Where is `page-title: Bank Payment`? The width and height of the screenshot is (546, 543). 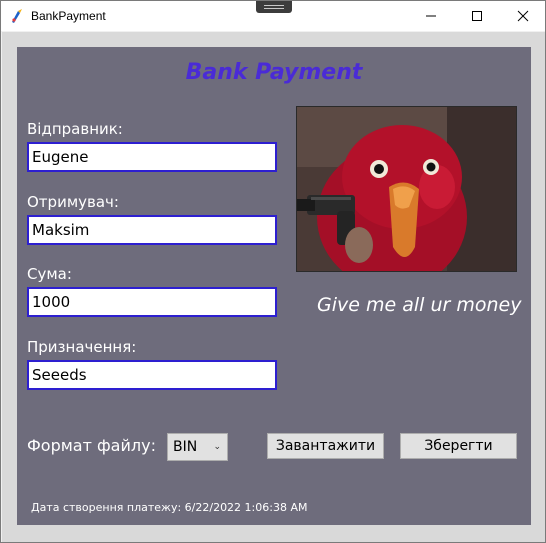
page-title: Bank Payment is located at coordinates (274, 72).